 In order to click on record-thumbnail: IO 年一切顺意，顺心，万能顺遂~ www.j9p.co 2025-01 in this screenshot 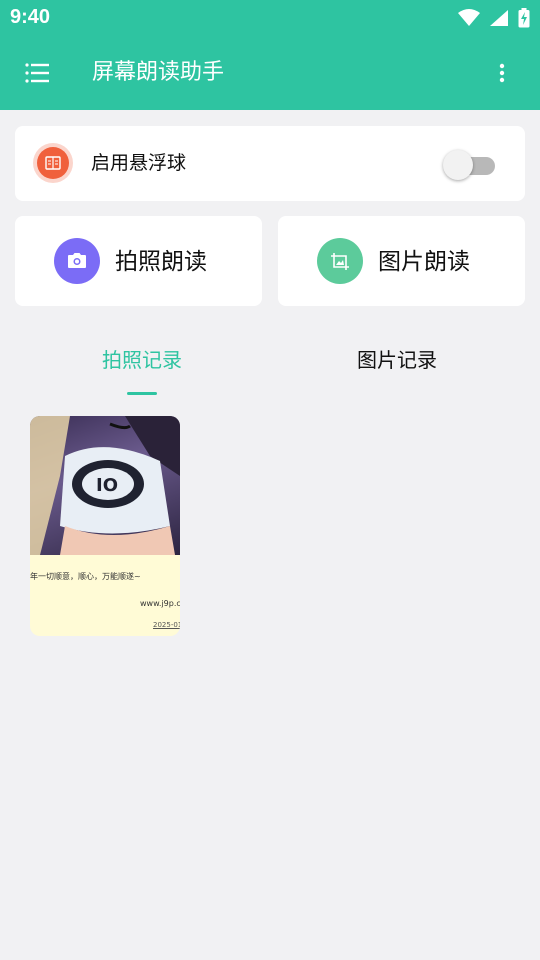, I will do `click(105, 526)`.